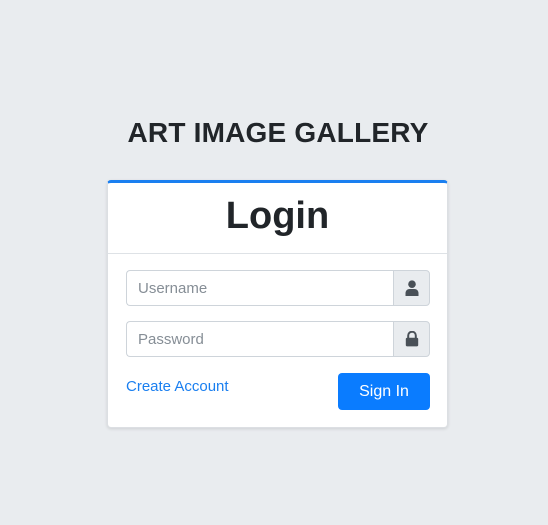 This screenshot has width=548, height=525. I want to click on username-input-group, so click(278, 288).